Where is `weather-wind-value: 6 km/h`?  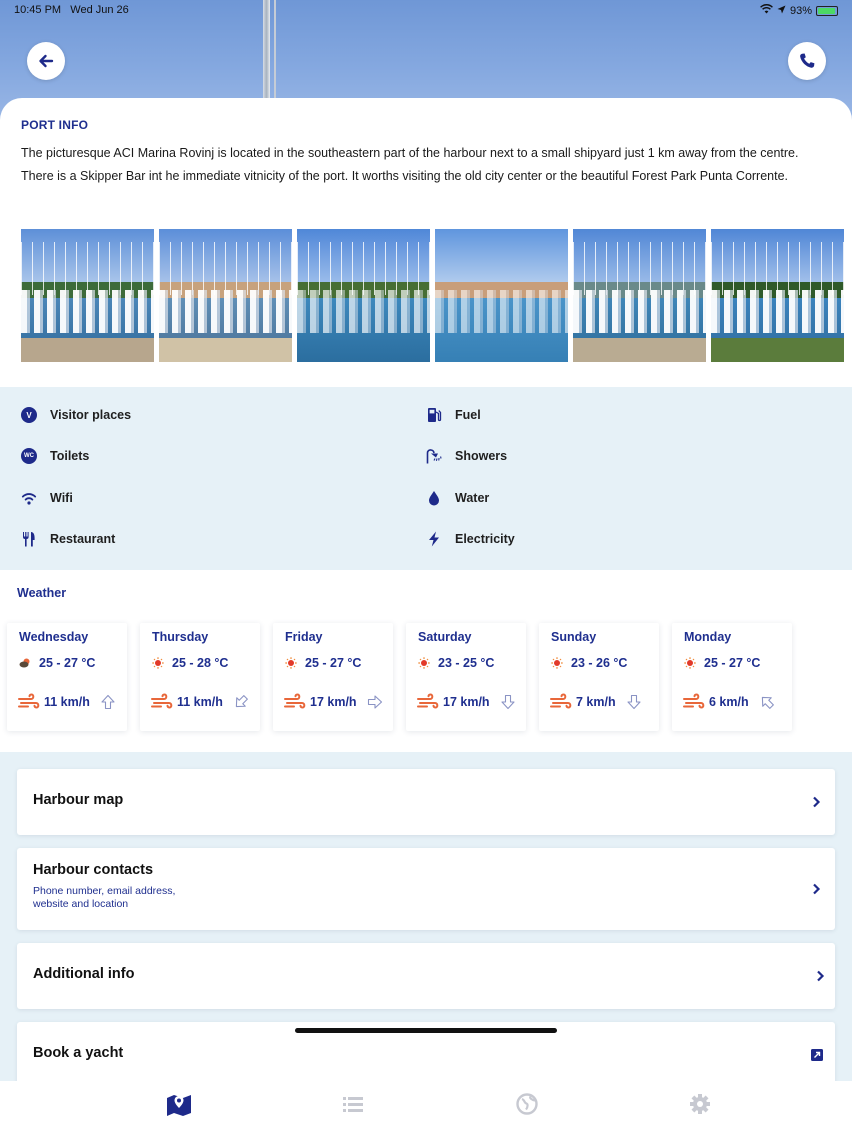 weather-wind-value: 6 km/h is located at coordinates (729, 701).